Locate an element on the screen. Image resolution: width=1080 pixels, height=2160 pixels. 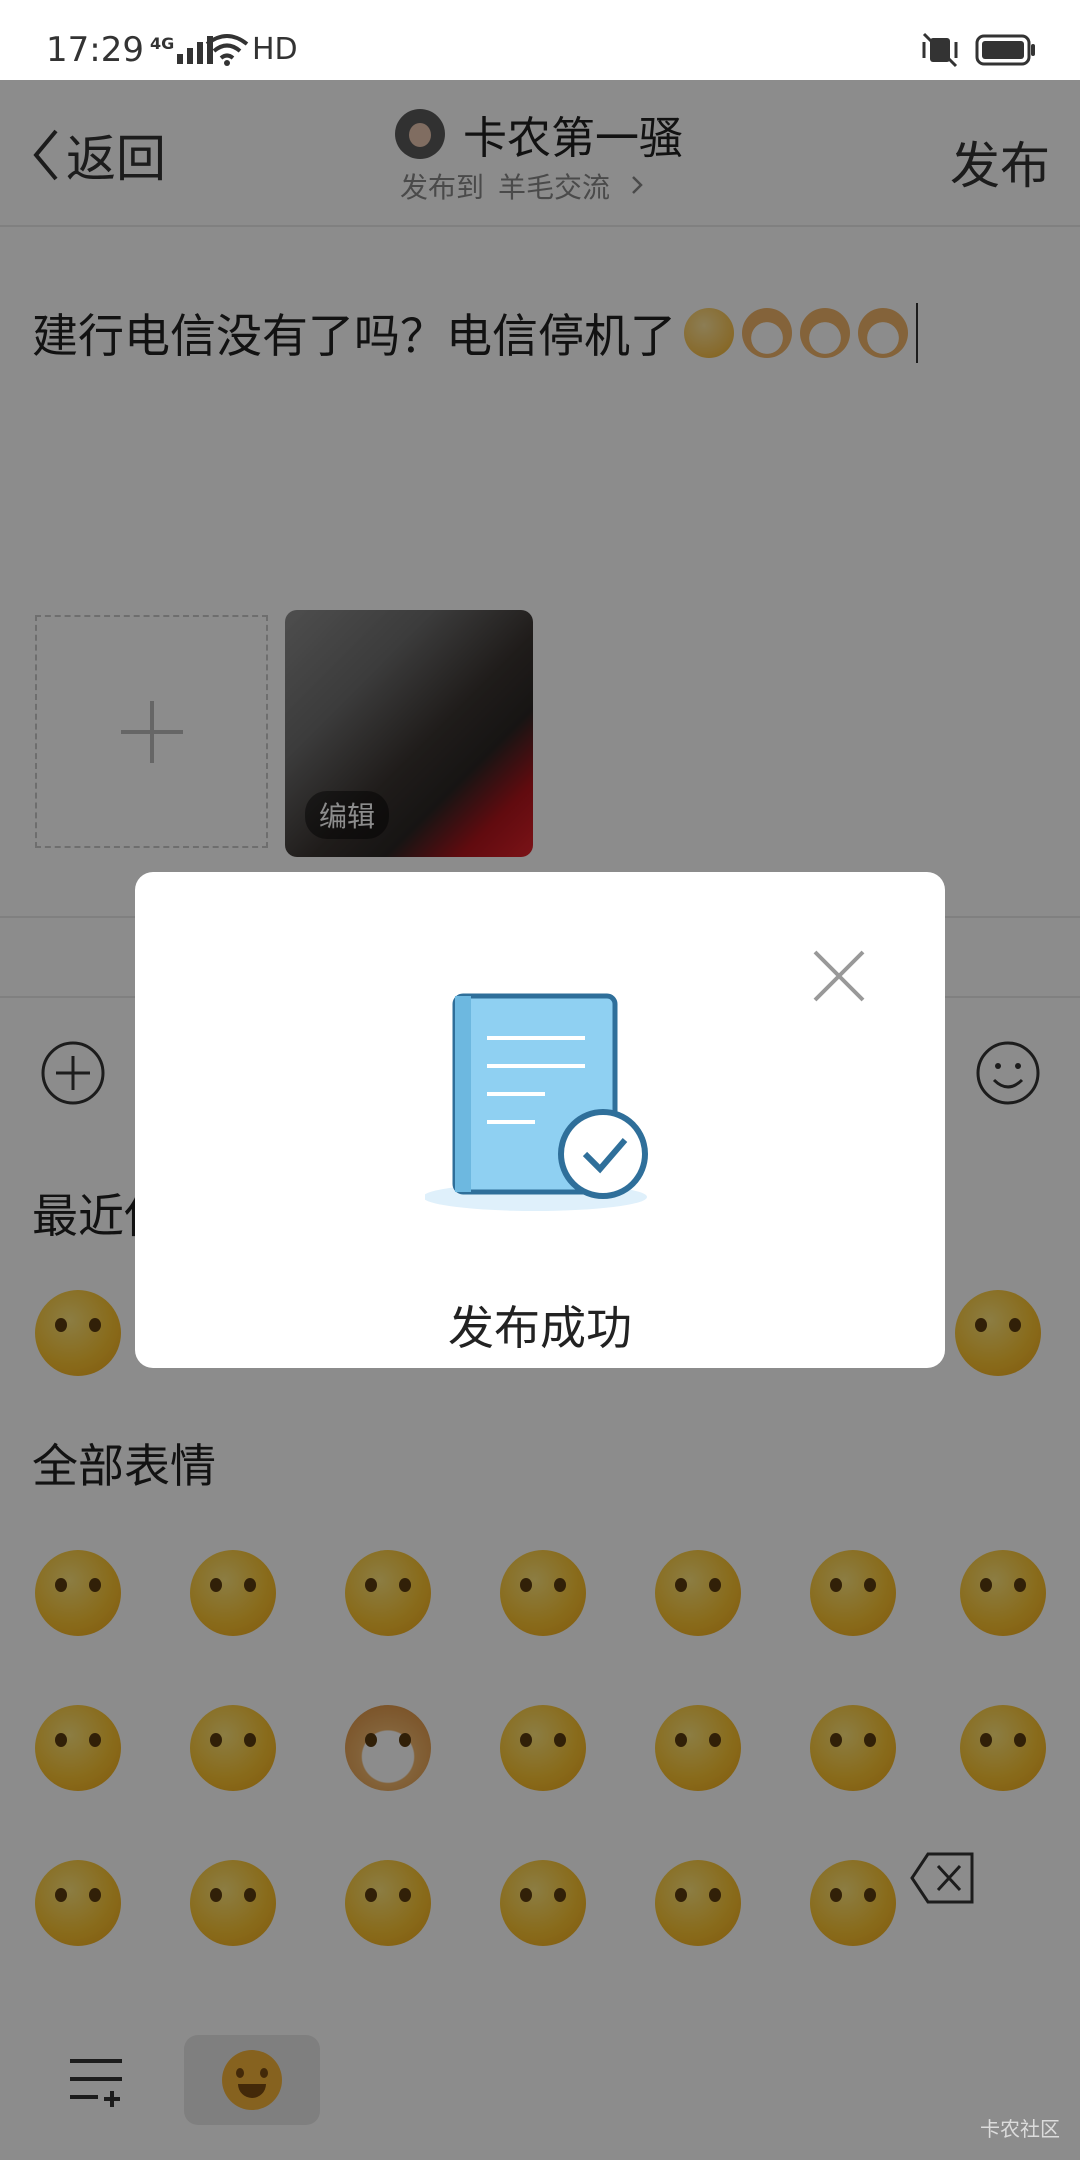
status-bar: 17:29 4G HD is located at coordinates (540, 40).